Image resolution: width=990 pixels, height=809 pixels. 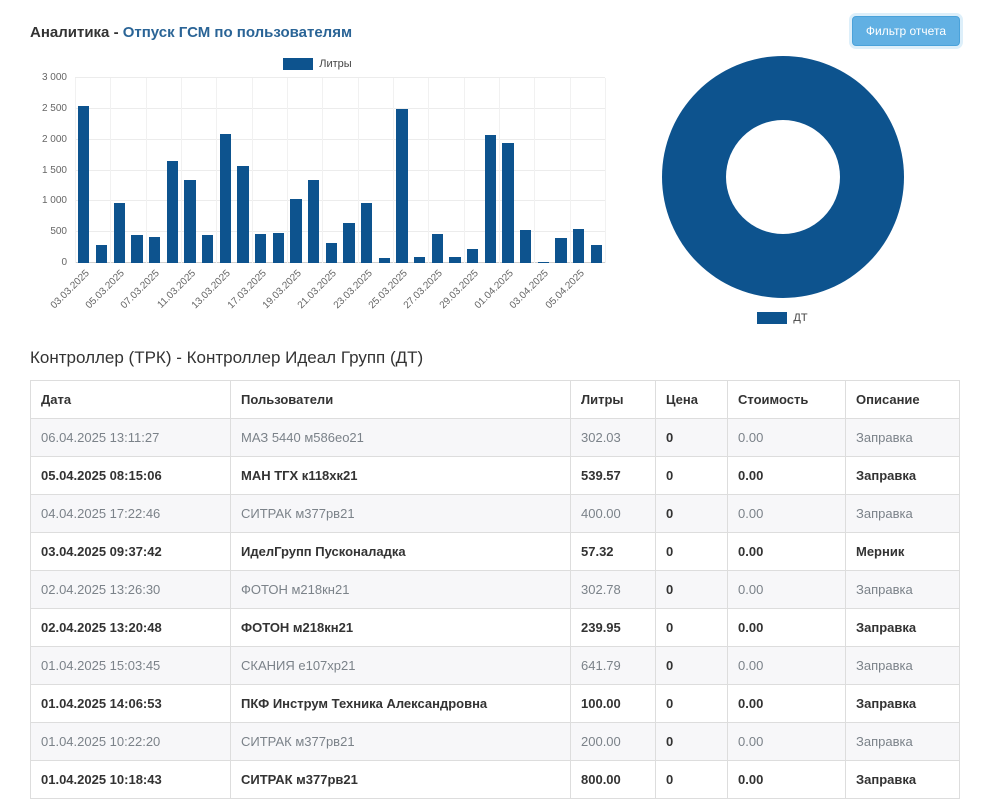 What do you see at coordinates (613, 437) in the screenshot?
I see `table-cell: 302.03` at bounding box center [613, 437].